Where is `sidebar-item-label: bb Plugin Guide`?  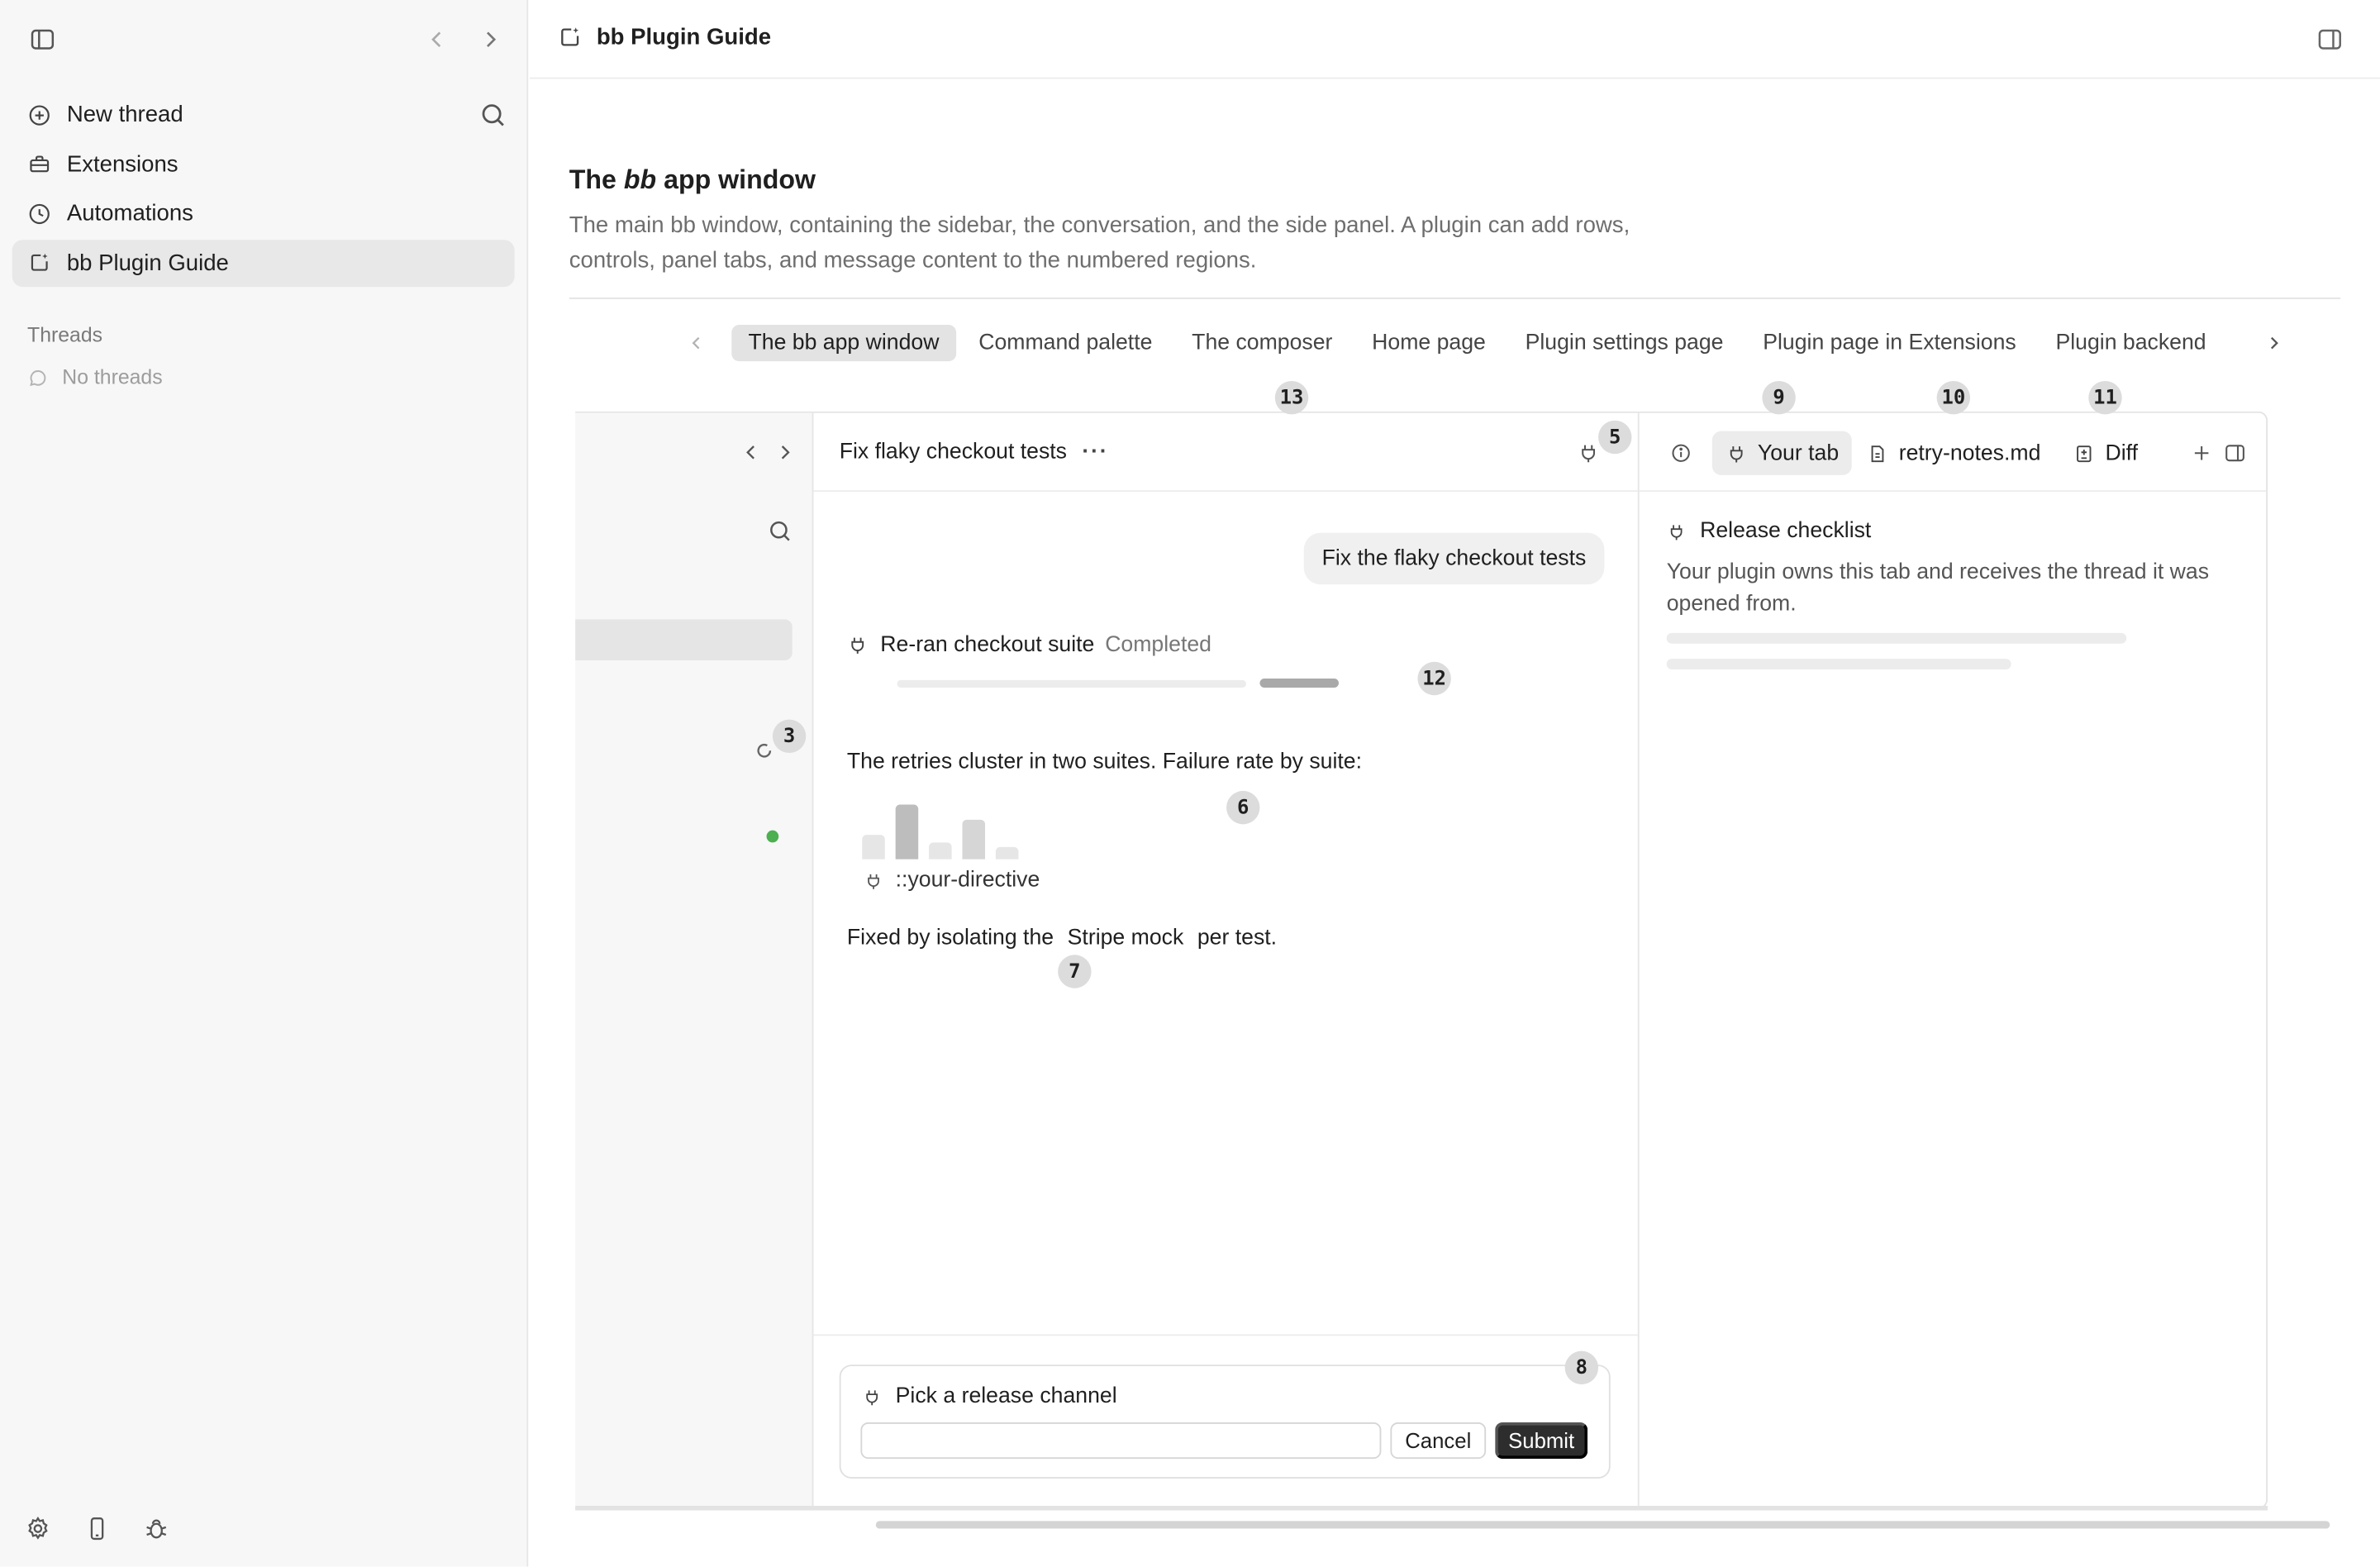
sidebar-item-label: bb Plugin Guide is located at coordinates (147, 263).